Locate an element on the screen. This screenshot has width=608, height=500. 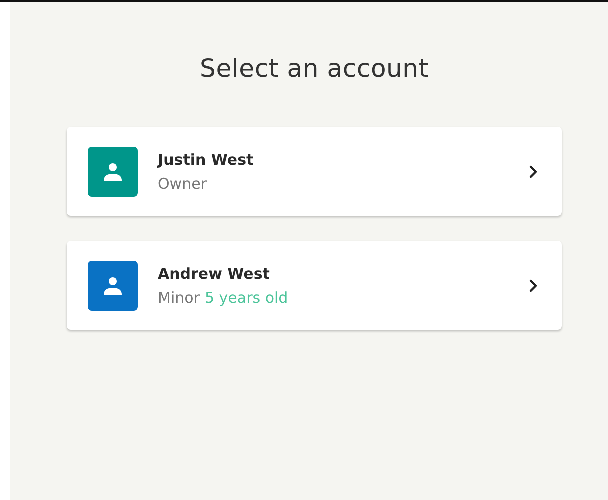
account-card: Andrew West Minor 5 years old is located at coordinates (314, 285).